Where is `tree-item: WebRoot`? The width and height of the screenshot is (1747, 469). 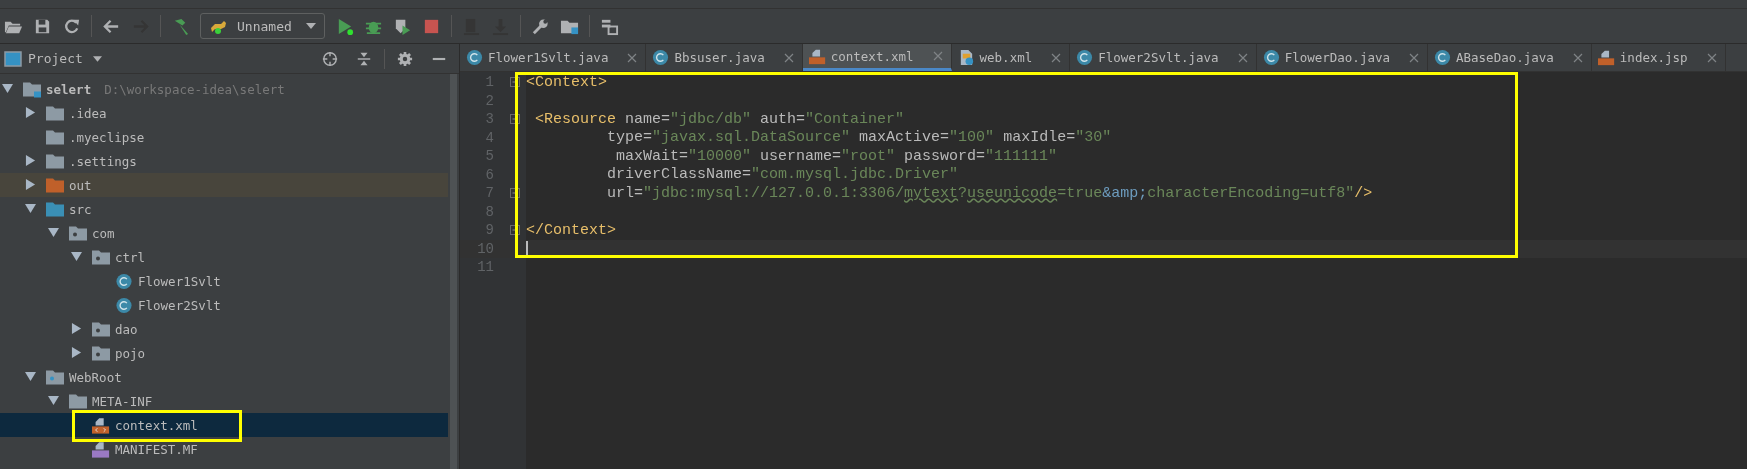 tree-item: WebRoot is located at coordinates (224, 377).